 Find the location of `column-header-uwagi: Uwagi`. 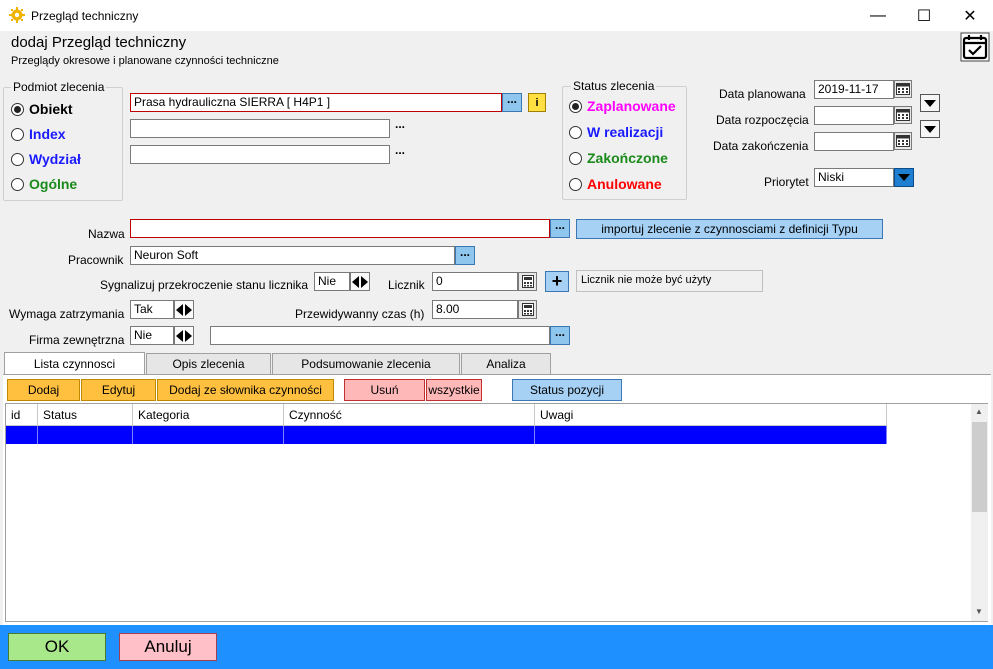

column-header-uwagi: Uwagi is located at coordinates (711, 415).